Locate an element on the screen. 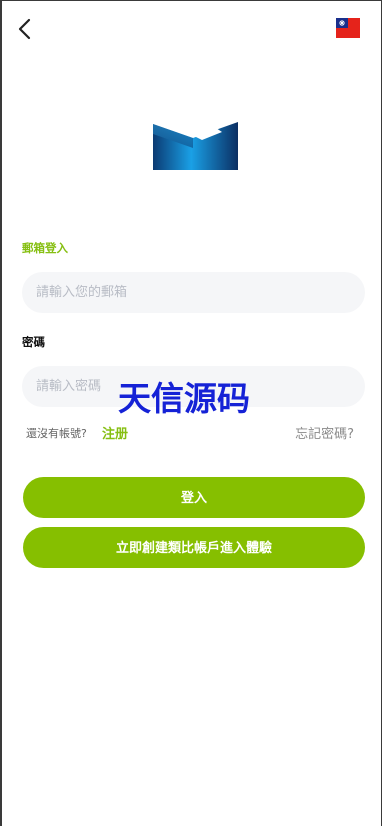 The width and height of the screenshot is (382, 826). top-bar is located at coordinates (191, 29).